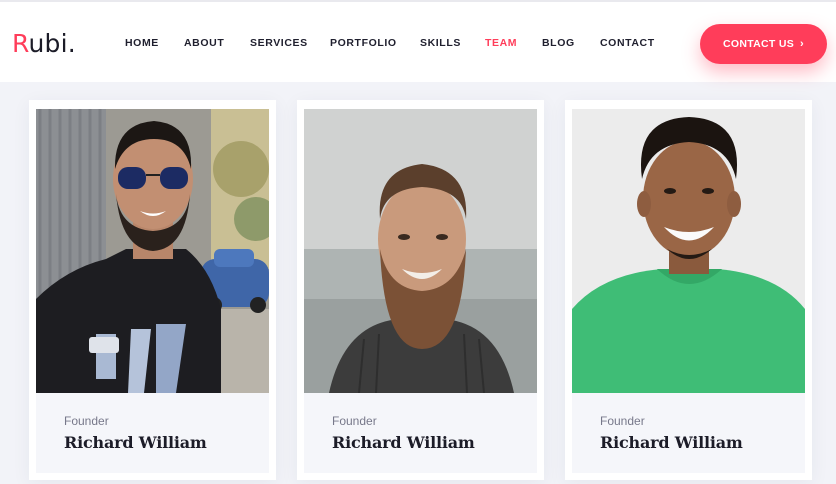  I want to click on nav-item-services: SERVICES, so click(279, 43).